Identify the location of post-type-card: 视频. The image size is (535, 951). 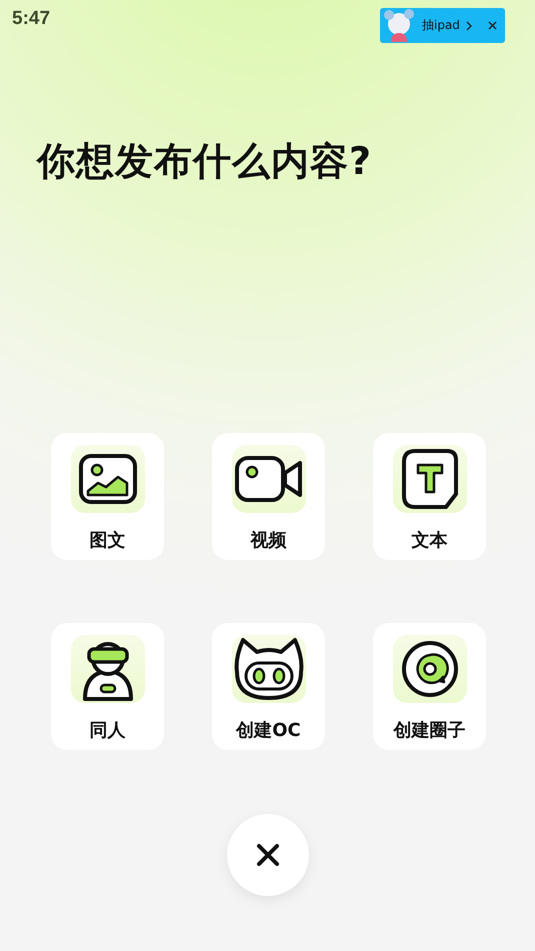
(268, 496).